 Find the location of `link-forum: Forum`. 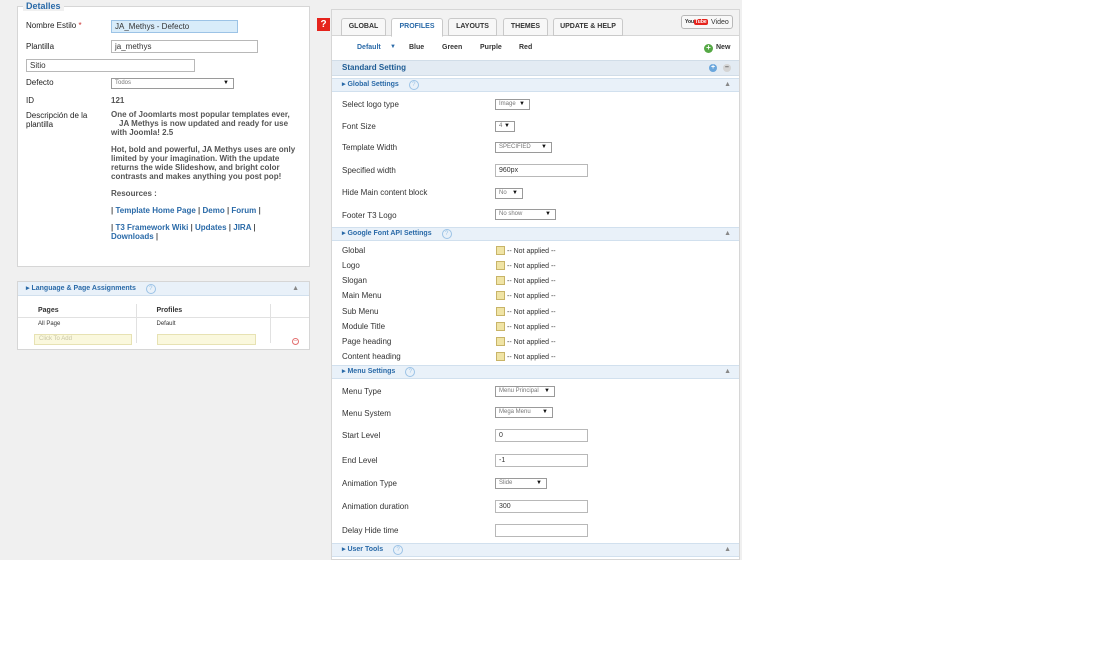

link-forum: Forum is located at coordinates (243, 210).